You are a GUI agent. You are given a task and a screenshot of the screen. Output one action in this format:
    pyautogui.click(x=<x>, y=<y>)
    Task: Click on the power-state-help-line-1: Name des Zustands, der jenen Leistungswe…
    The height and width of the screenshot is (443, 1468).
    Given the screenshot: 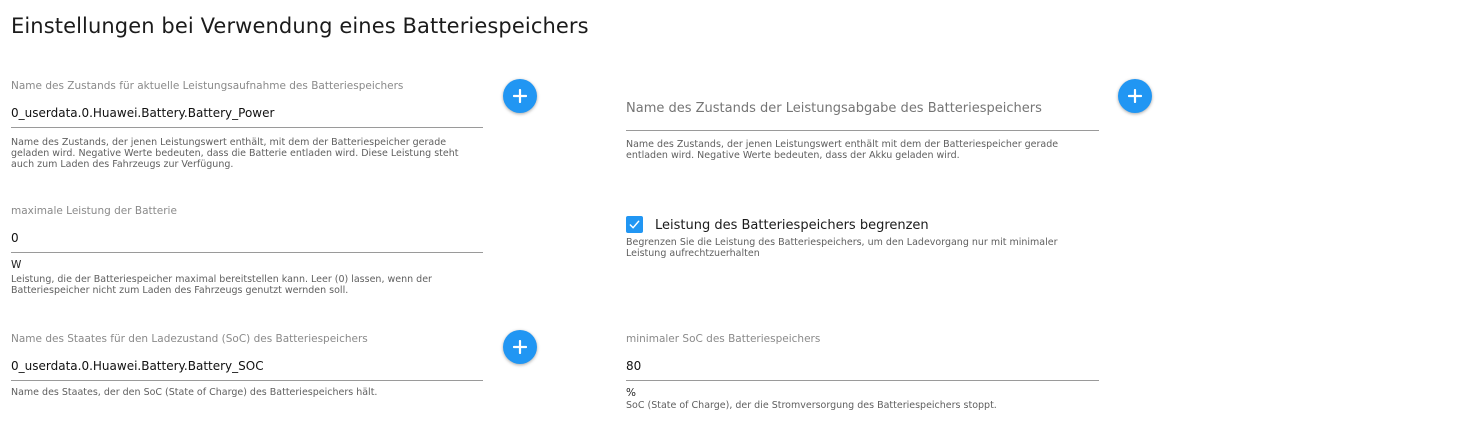 What is the action you would take?
    pyautogui.click(x=229, y=142)
    